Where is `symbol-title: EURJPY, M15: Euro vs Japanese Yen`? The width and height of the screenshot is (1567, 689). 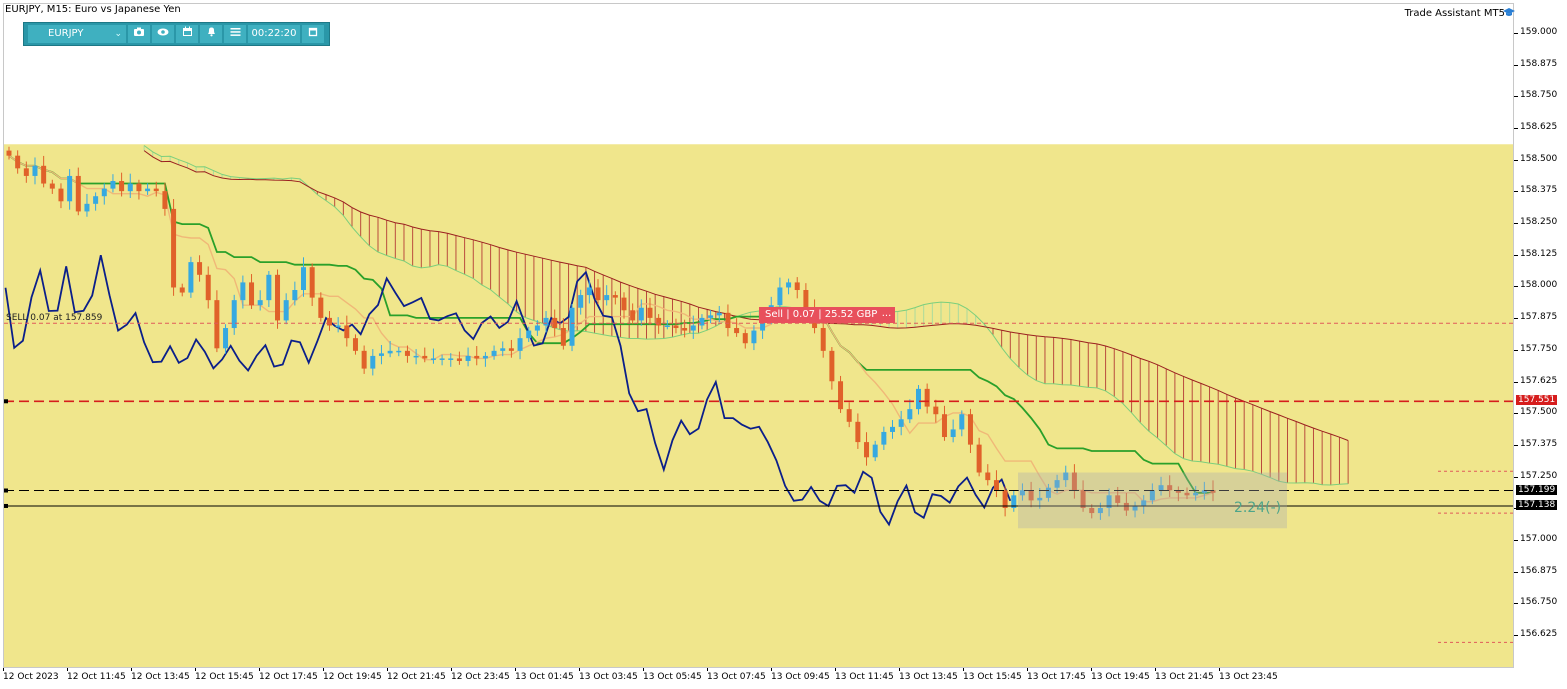 symbol-title: EURJPY, M15: Euro vs Japanese Yen is located at coordinates (93, 9).